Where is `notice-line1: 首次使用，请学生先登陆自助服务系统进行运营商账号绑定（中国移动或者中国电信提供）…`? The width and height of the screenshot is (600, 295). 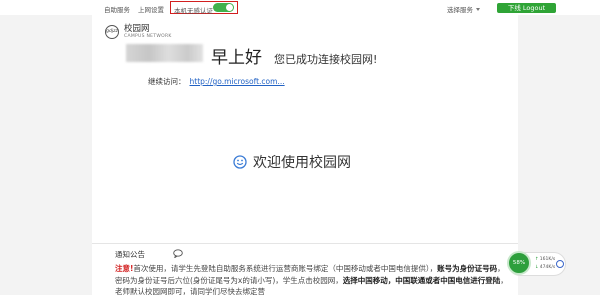
notice-line1: 首次使用，请学生先登陆自助服务系统进行运营商账号绑定（中国移动或者中国电信提供）… is located at coordinates (285, 268).